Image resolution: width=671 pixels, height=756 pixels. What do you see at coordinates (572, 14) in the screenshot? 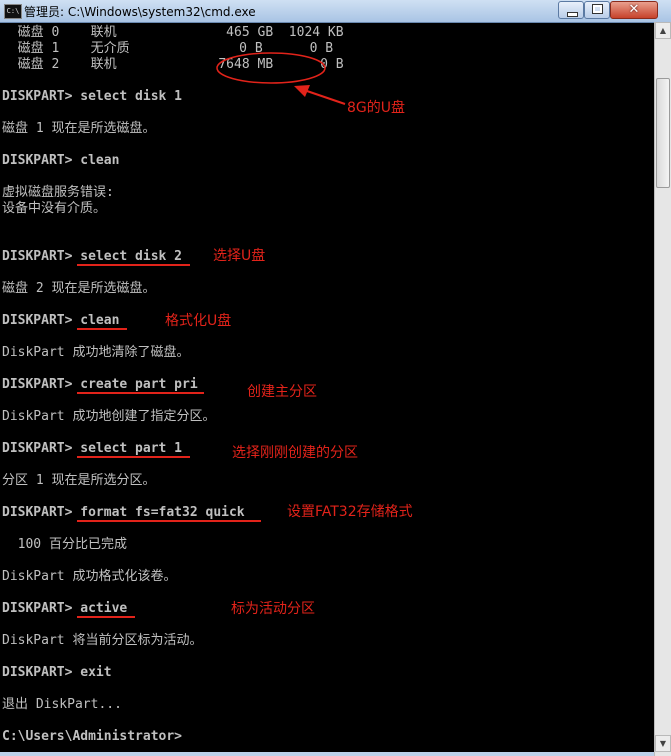
I see `minimize-icon` at bounding box center [572, 14].